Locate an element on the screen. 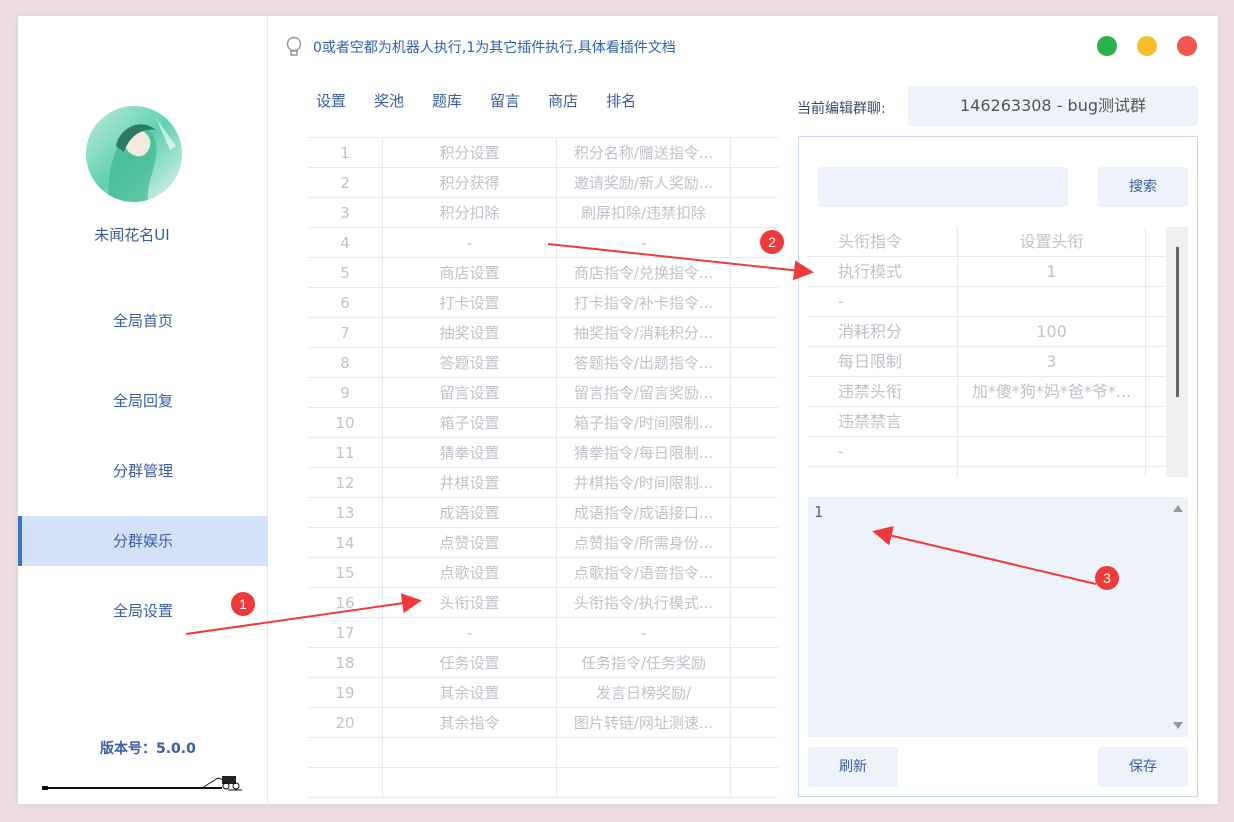 This screenshot has height=822, width=1234. row-index: 10 is located at coordinates (345, 422).